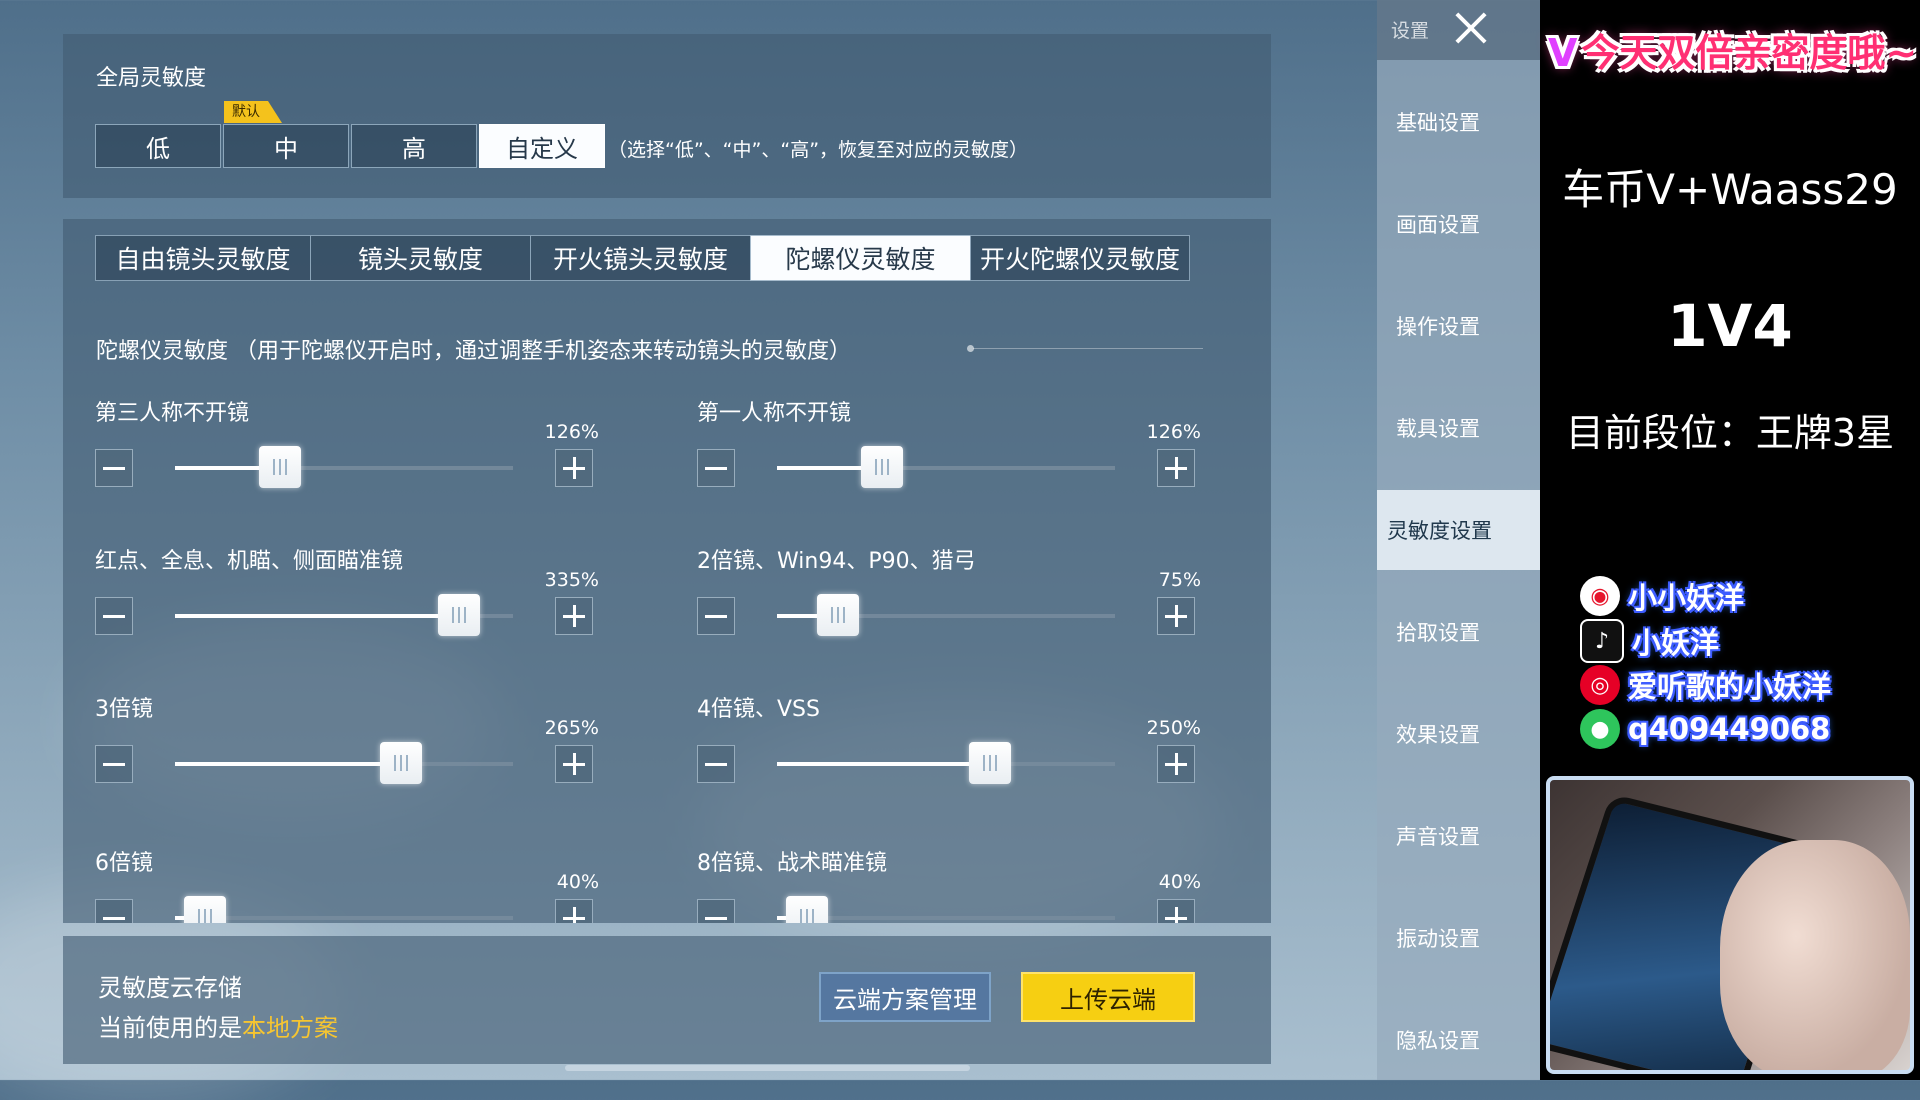 The image size is (1920, 1100). What do you see at coordinates (860, 258) in the screenshot?
I see `tab-gyroscope: 陀螺仪灵敏度` at bounding box center [860, 258].